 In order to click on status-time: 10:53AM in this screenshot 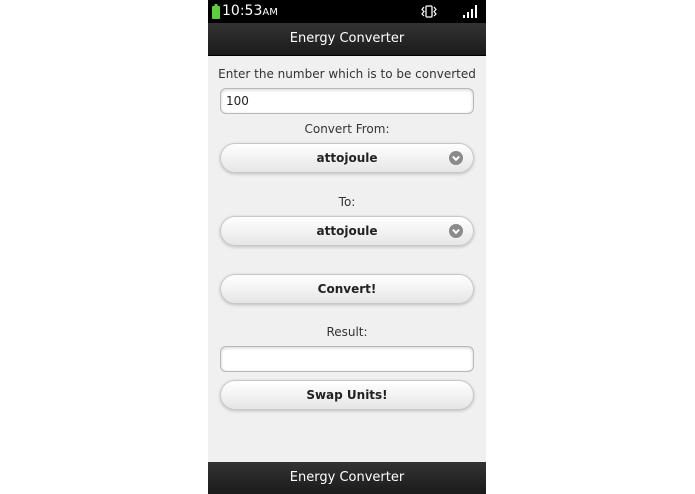, I will do `click(250, 11)`.